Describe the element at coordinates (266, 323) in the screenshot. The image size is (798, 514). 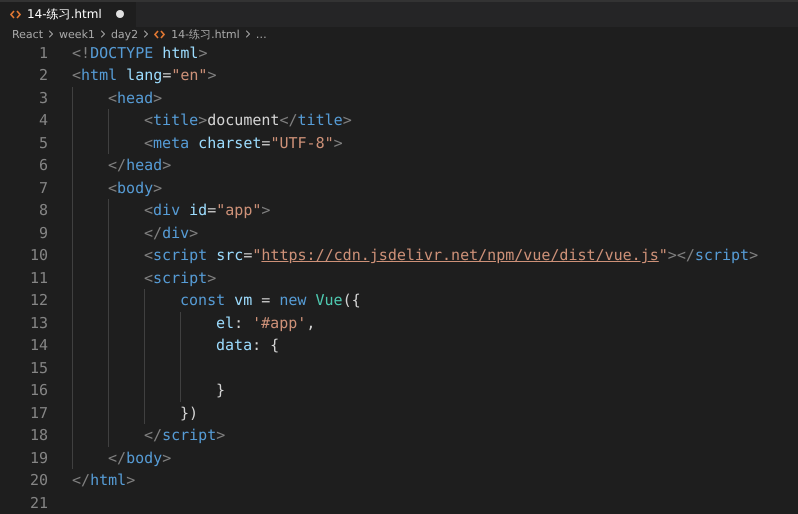
I see `code-line: el: '#app',` at that location.